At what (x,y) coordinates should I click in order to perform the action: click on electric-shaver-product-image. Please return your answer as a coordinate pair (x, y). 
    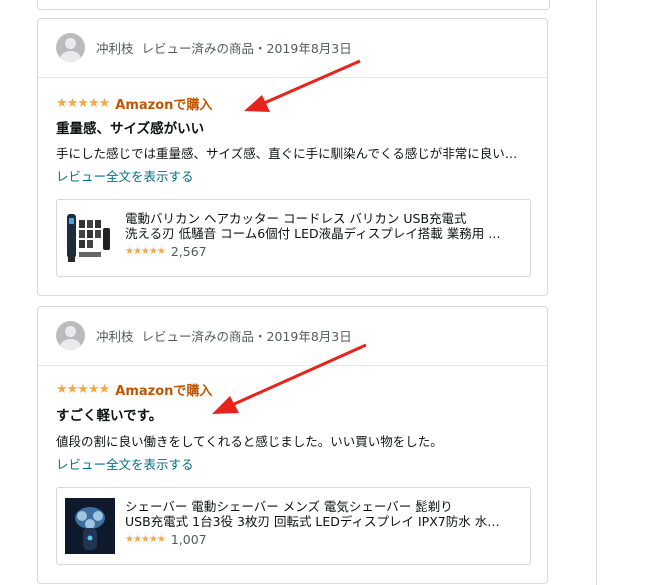
    Looking at the image, I should click on (90, 526).